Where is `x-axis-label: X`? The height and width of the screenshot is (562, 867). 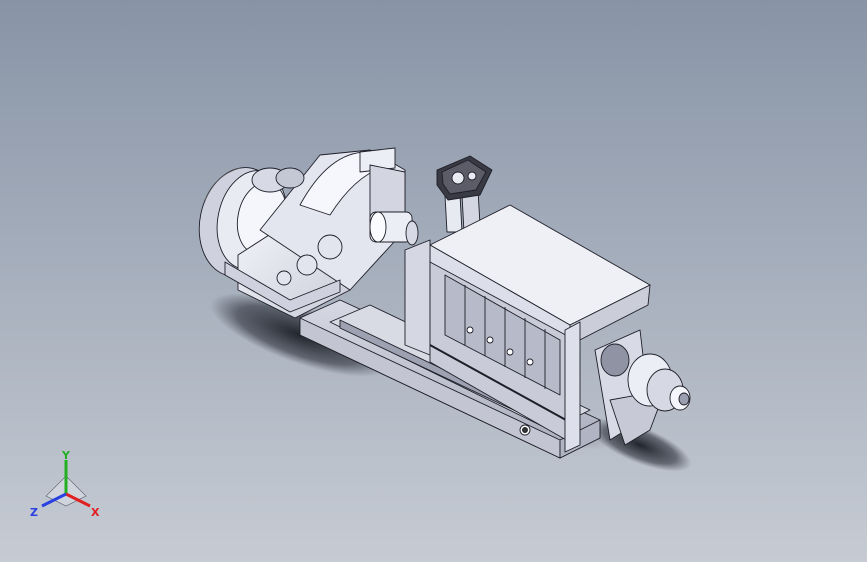
x-axis-label: X is located at coordinates (95, 512).